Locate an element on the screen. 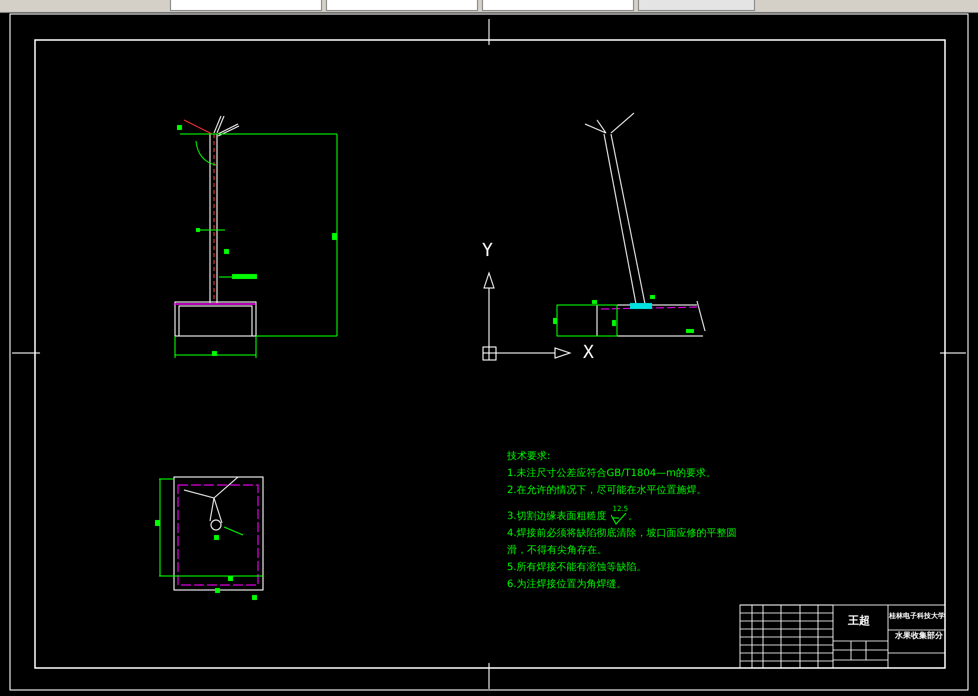 The width and height of the screenshot is (978, 696). designer-name: 王超 is located at coordinates (859, 620).